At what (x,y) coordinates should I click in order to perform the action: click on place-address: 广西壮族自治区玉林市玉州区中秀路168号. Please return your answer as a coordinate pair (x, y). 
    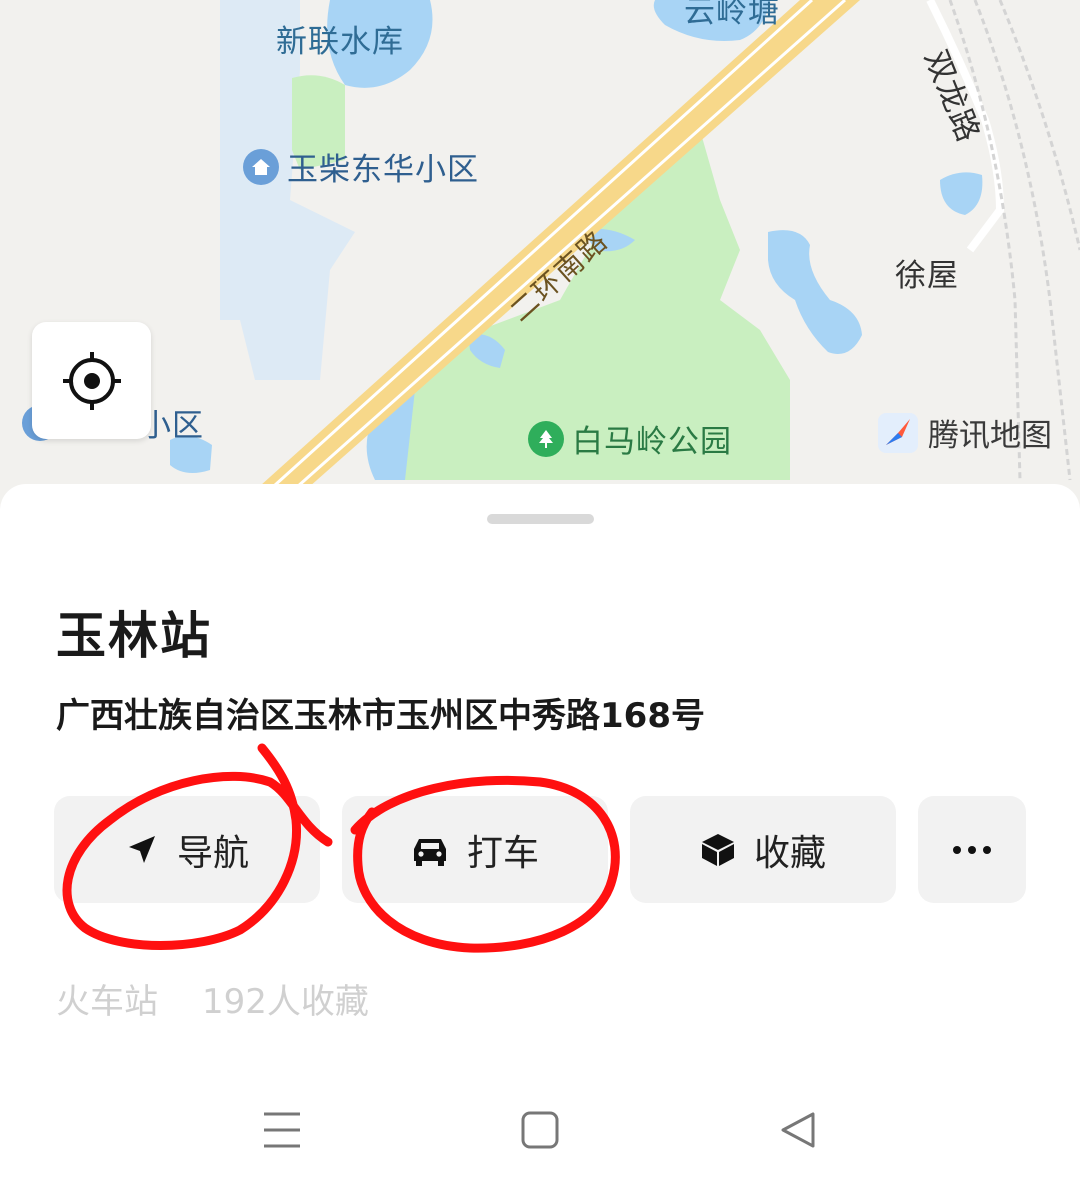
    Looking at the image, I should click on (380, 716).